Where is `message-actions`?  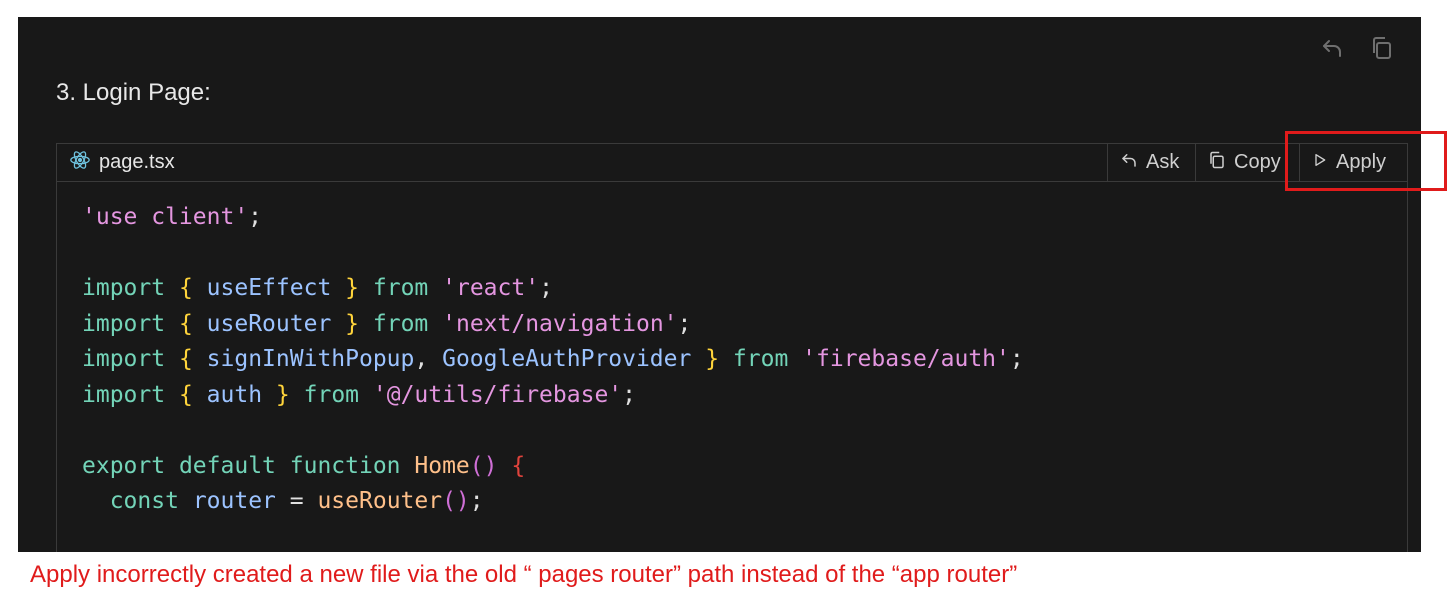
message-actions is located at coordinates (1357, 48).